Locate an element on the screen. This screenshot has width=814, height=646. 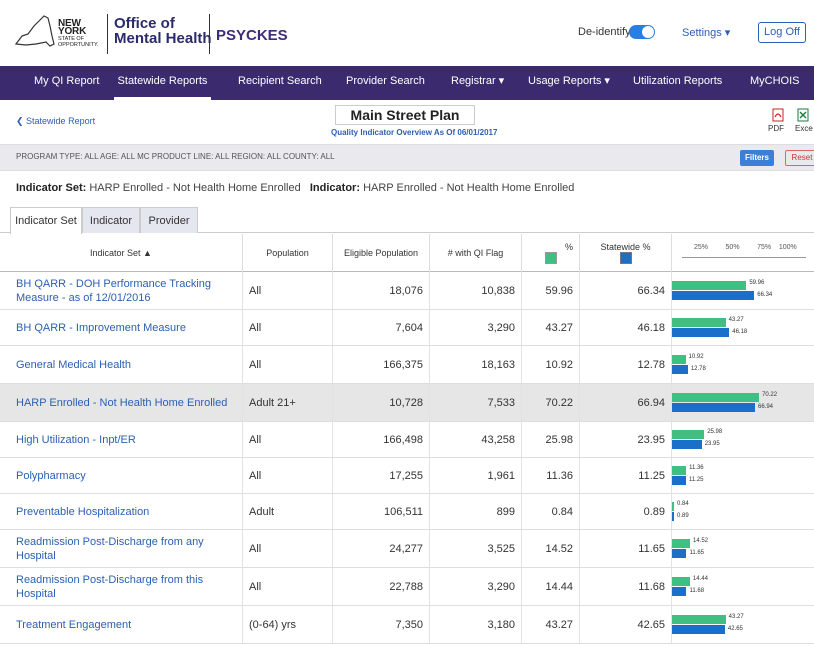
nav-registrar: Registrar ▾ is located at coordinates (477, 83).